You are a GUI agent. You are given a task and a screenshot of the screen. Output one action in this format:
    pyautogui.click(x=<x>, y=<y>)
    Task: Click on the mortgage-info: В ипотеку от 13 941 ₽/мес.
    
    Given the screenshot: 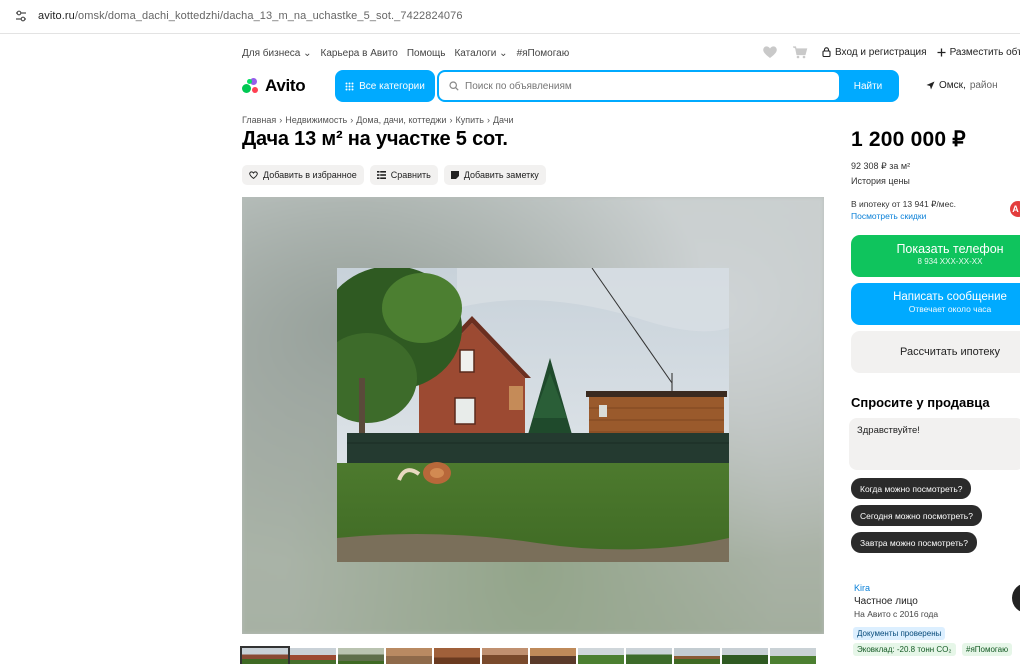 What is the action you would take?
    pyautogui.click(x=903, y=204)
    